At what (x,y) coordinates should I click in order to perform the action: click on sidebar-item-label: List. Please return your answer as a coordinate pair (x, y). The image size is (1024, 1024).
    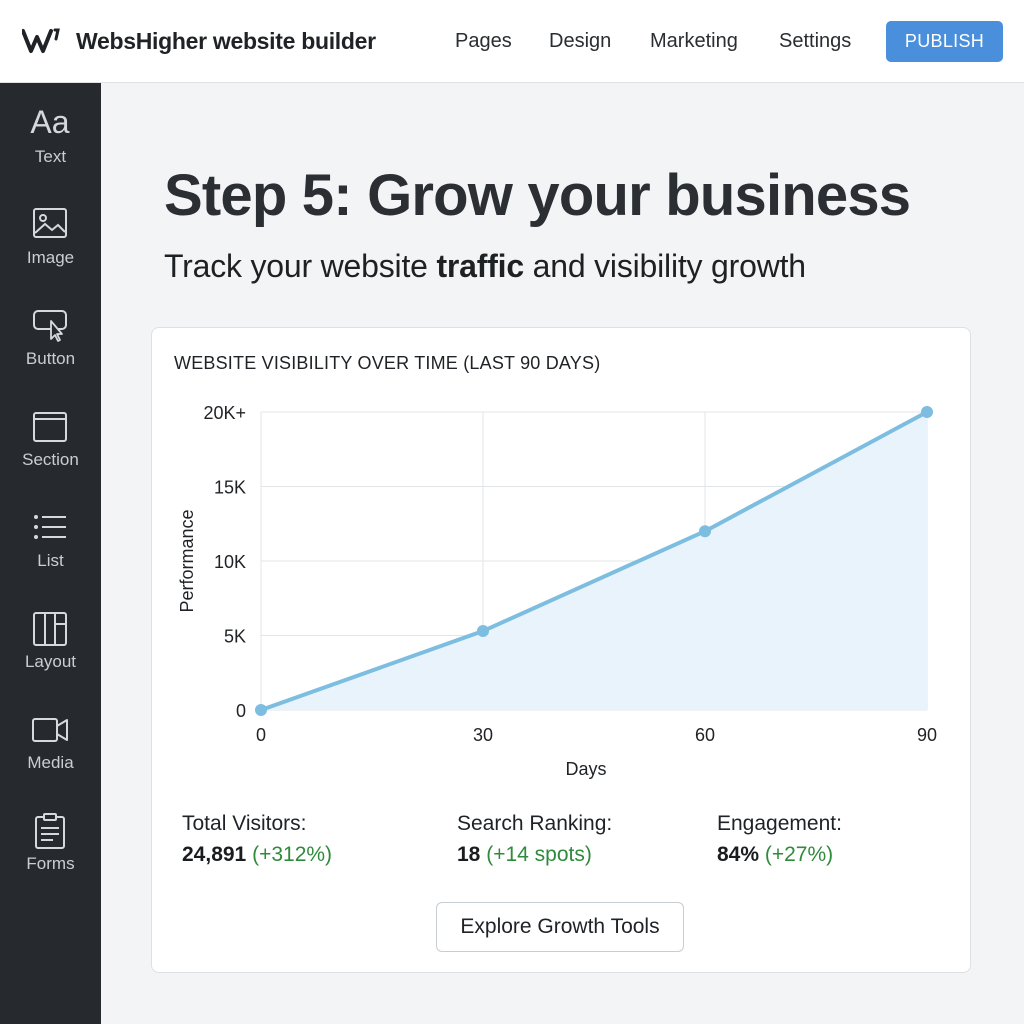
    Looking at the image, I should click on (50, 560).